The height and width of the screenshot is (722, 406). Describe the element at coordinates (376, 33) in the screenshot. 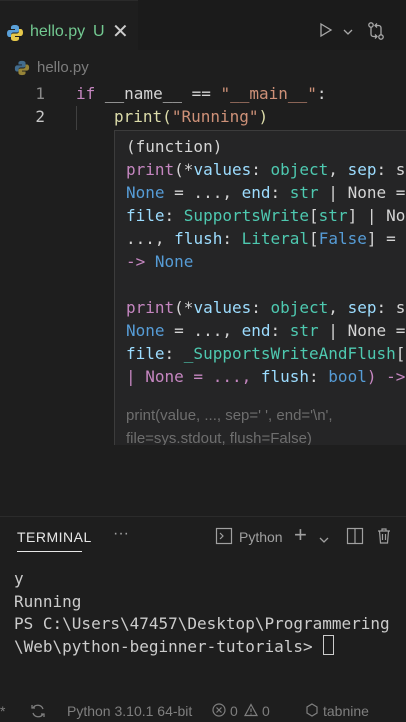

I see `compare-changes-icon` at that location.